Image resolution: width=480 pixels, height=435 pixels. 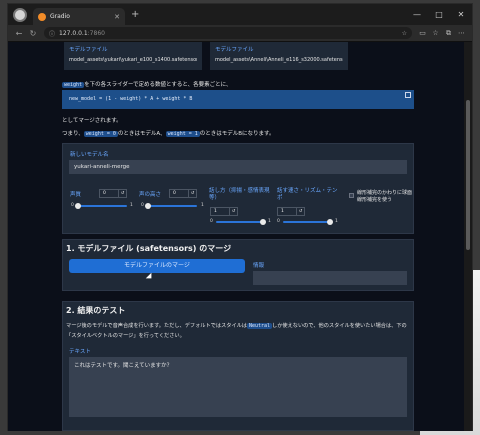 What do you see at coordinates (73, 134) in the screenshot?
I see `weight-meaning-a: つまり、` at bounding box center [73, 134].